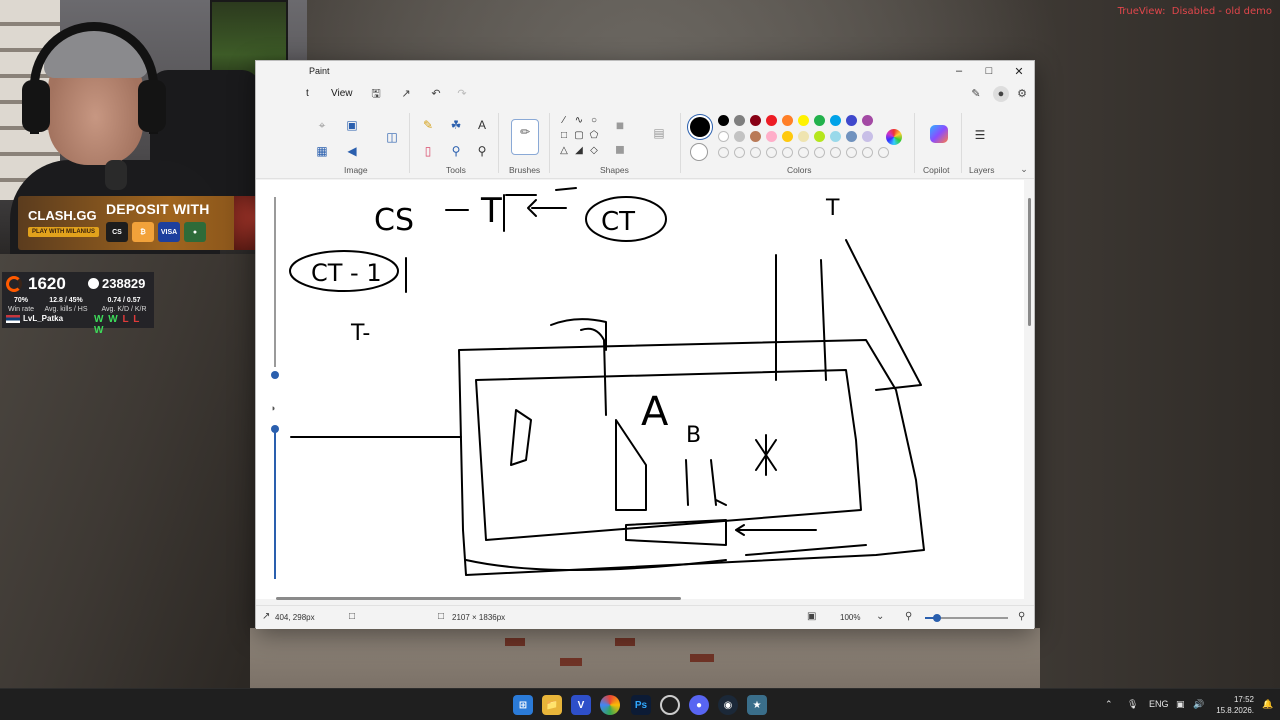  I want to click on shape-fill-icon: ◼, so click(620, 149).